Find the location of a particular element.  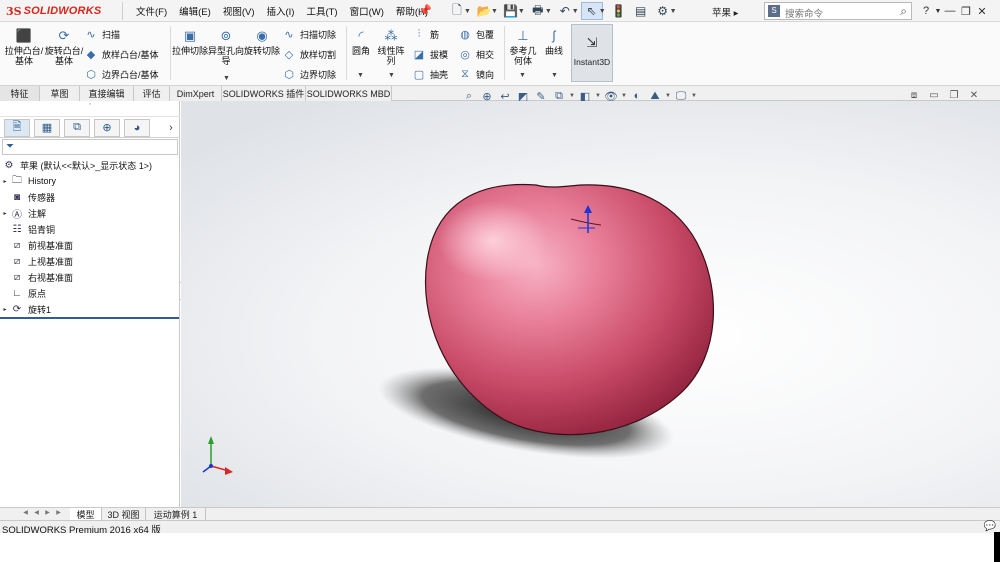

panel-splitter: ◦ is located at coordinates (90, 109).